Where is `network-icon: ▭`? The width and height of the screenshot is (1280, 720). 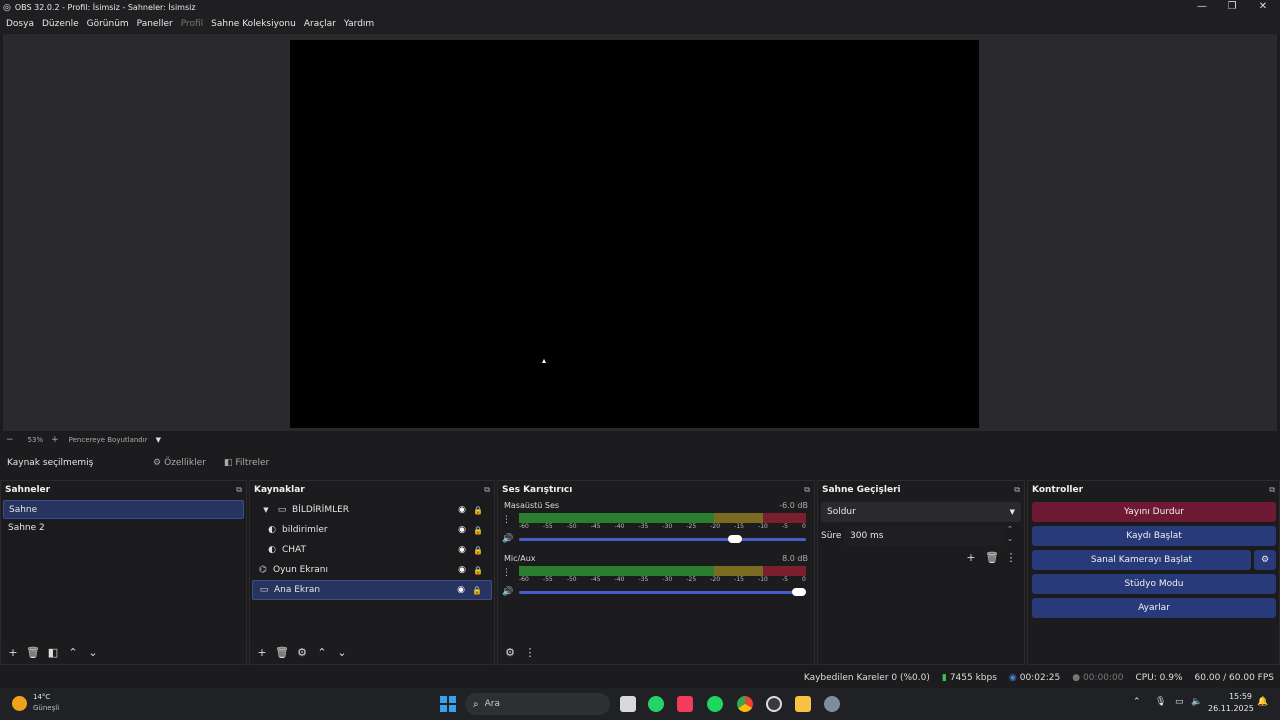 network-icon: ▭ is located at coordinates (1179, 702).